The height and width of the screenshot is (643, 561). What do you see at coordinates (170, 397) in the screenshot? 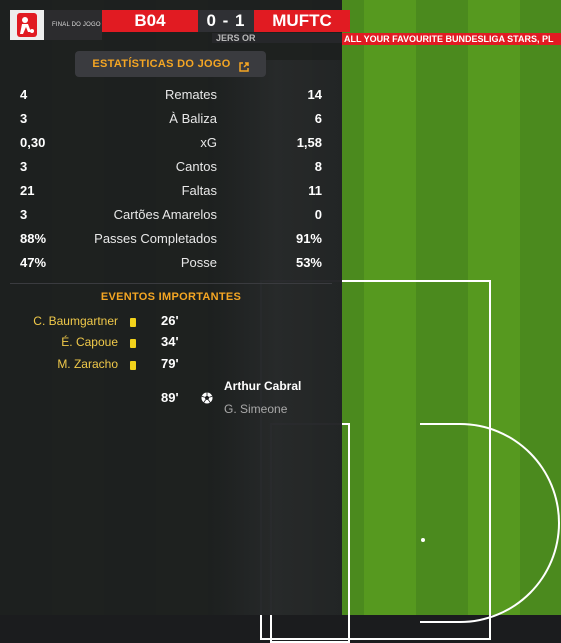
I see `goal-minute: 89'` at bounding box center [170, 397].